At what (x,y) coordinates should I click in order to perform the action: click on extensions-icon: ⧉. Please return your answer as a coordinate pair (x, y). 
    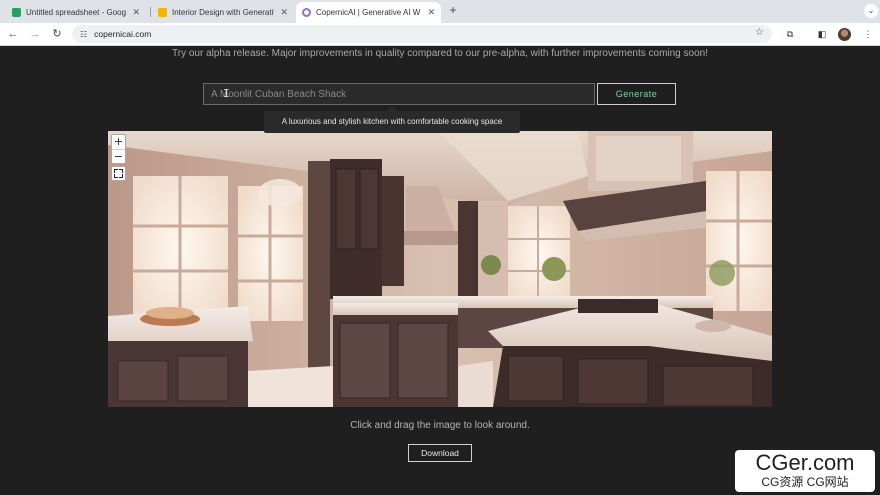
    Looking at the image, I should click on (790, 34).